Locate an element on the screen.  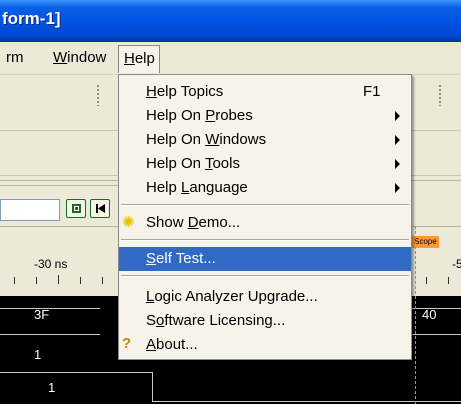
signal-edge is located at coordinates (152, 387).